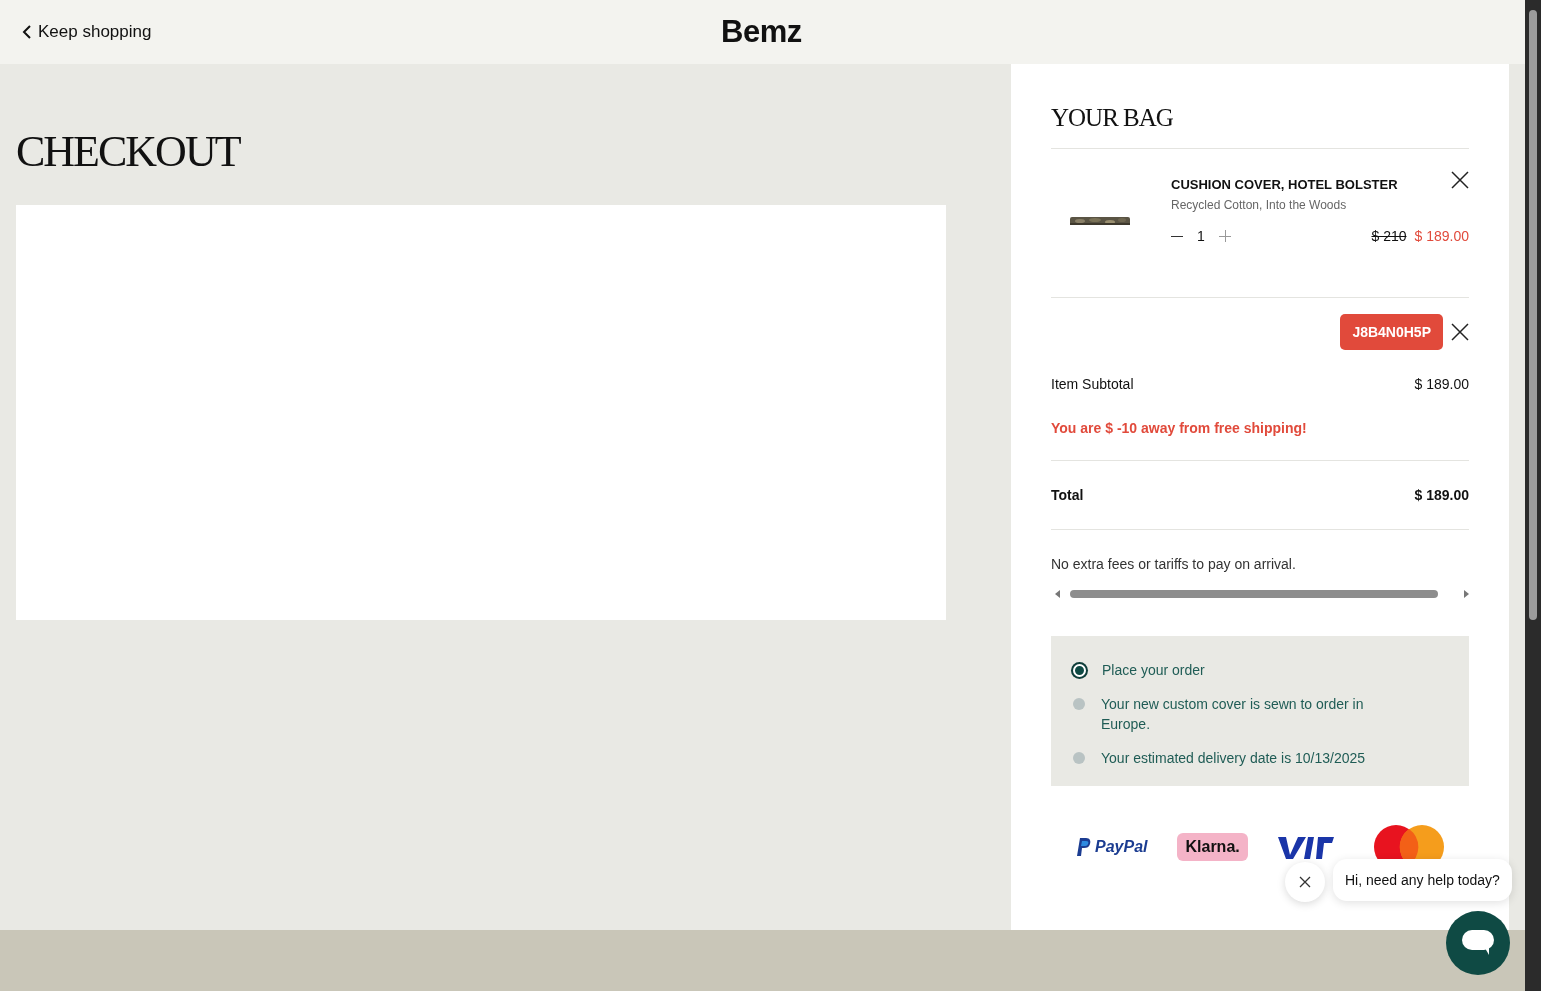  I want to click on plus-icon, so click(1224, 236).